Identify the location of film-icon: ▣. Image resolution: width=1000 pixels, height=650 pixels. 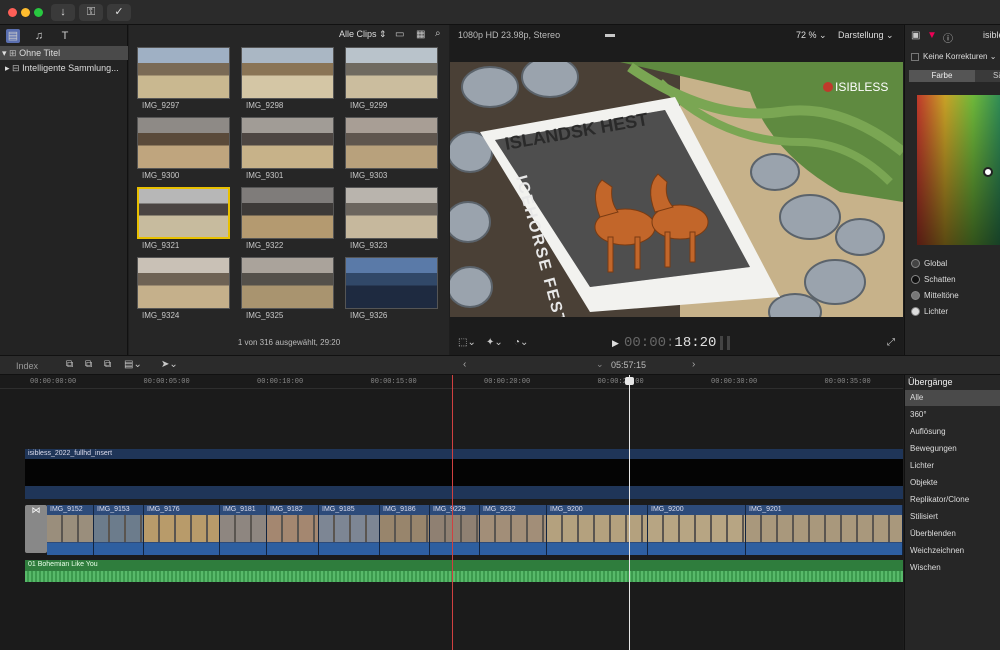
(915, 35).